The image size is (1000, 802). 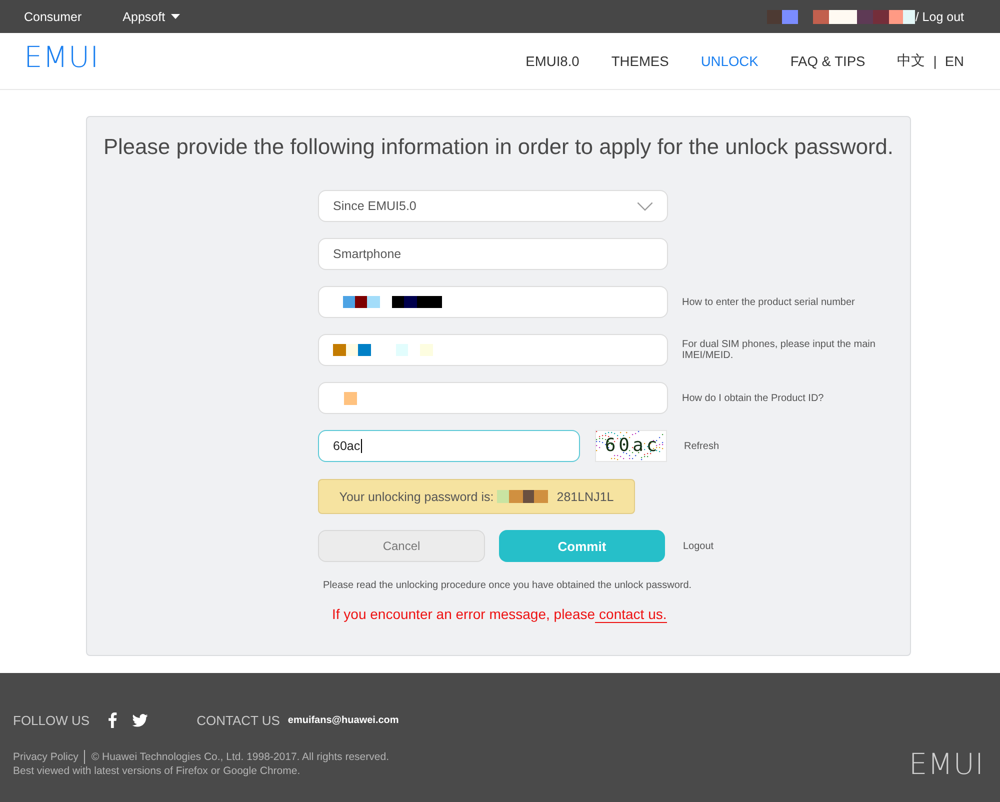 I want to click on email-link: emuifans@huawei.com, so click(x=343, y=720).